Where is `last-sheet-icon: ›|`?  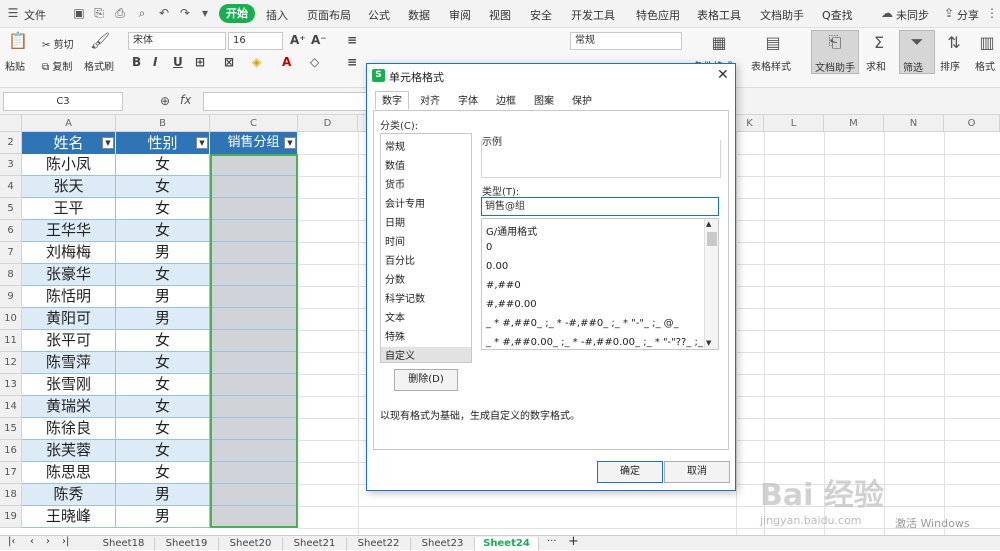 last-sheet-icon: ›| is located at coordinates (65, 541).